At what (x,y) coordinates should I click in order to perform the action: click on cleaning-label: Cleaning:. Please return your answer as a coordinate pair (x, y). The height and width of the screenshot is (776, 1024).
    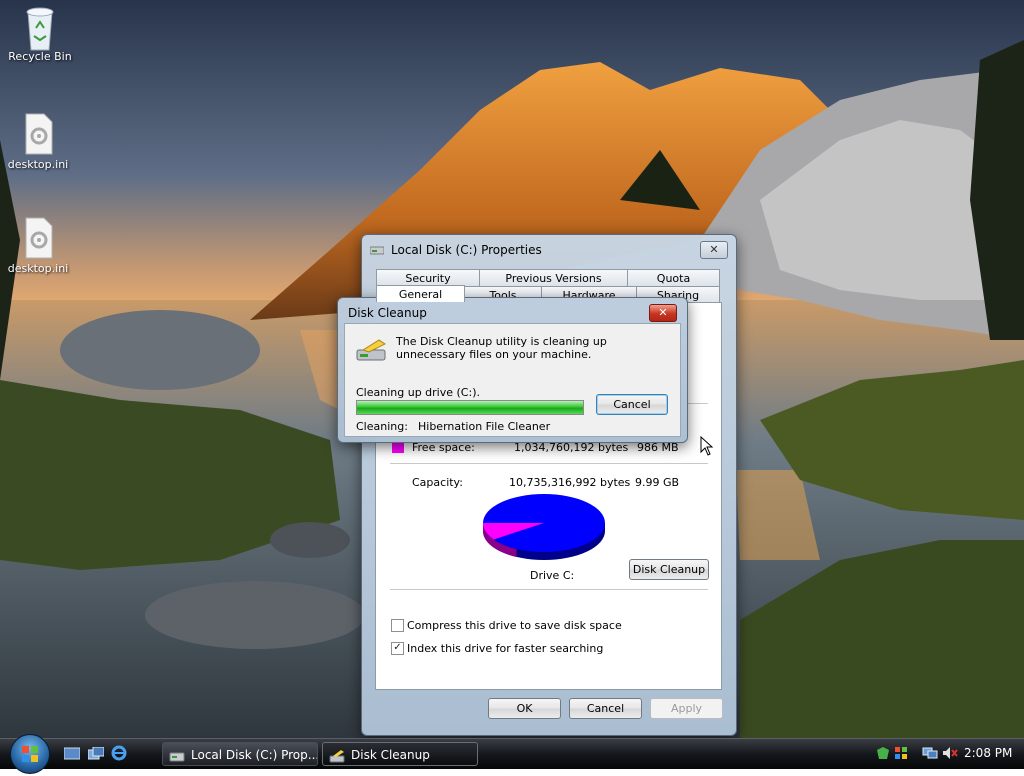
    Looking at the image, I should click on (382, 426).